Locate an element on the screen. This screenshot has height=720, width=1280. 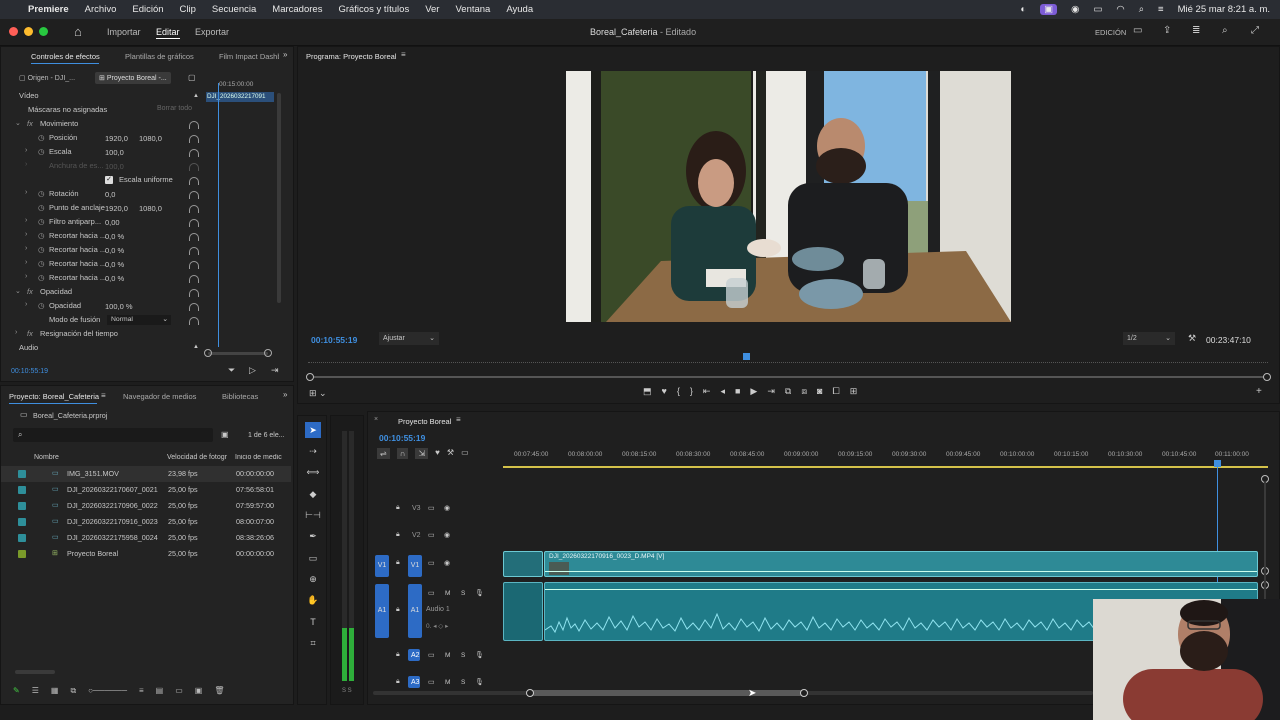
progress-icon: ≣ is located at coordinates (1196, 30).